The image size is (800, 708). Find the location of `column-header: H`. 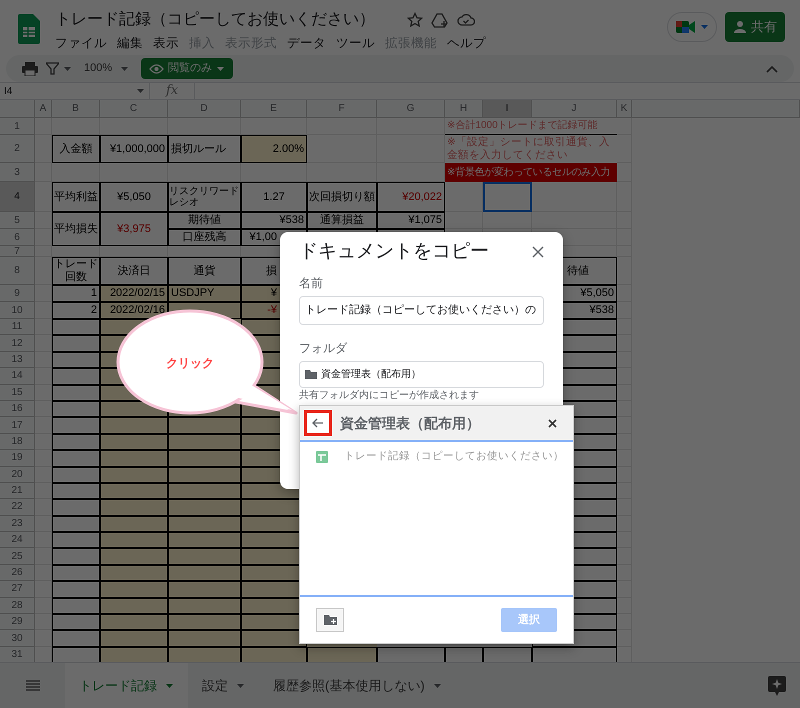

column-header: H is located at coordinates (464, 109).